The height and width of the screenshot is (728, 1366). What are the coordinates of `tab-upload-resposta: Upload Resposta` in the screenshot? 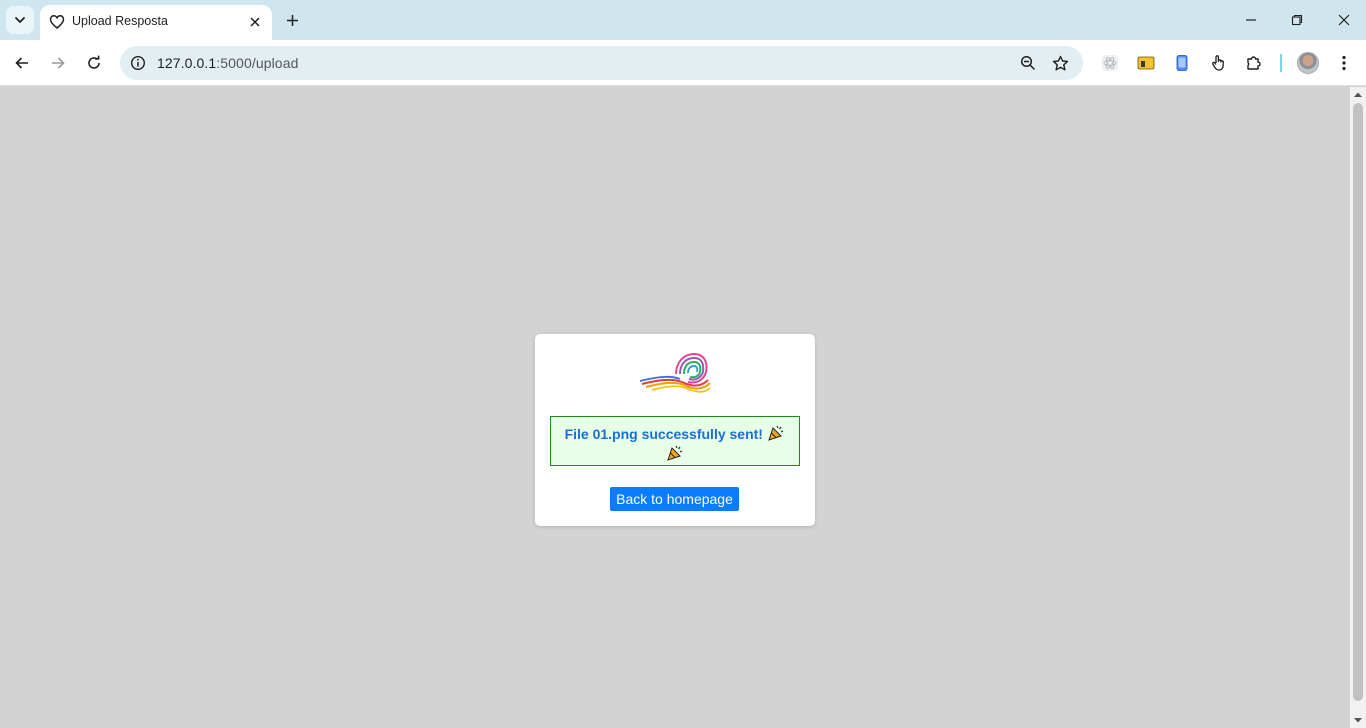 It's located at (156, 22).